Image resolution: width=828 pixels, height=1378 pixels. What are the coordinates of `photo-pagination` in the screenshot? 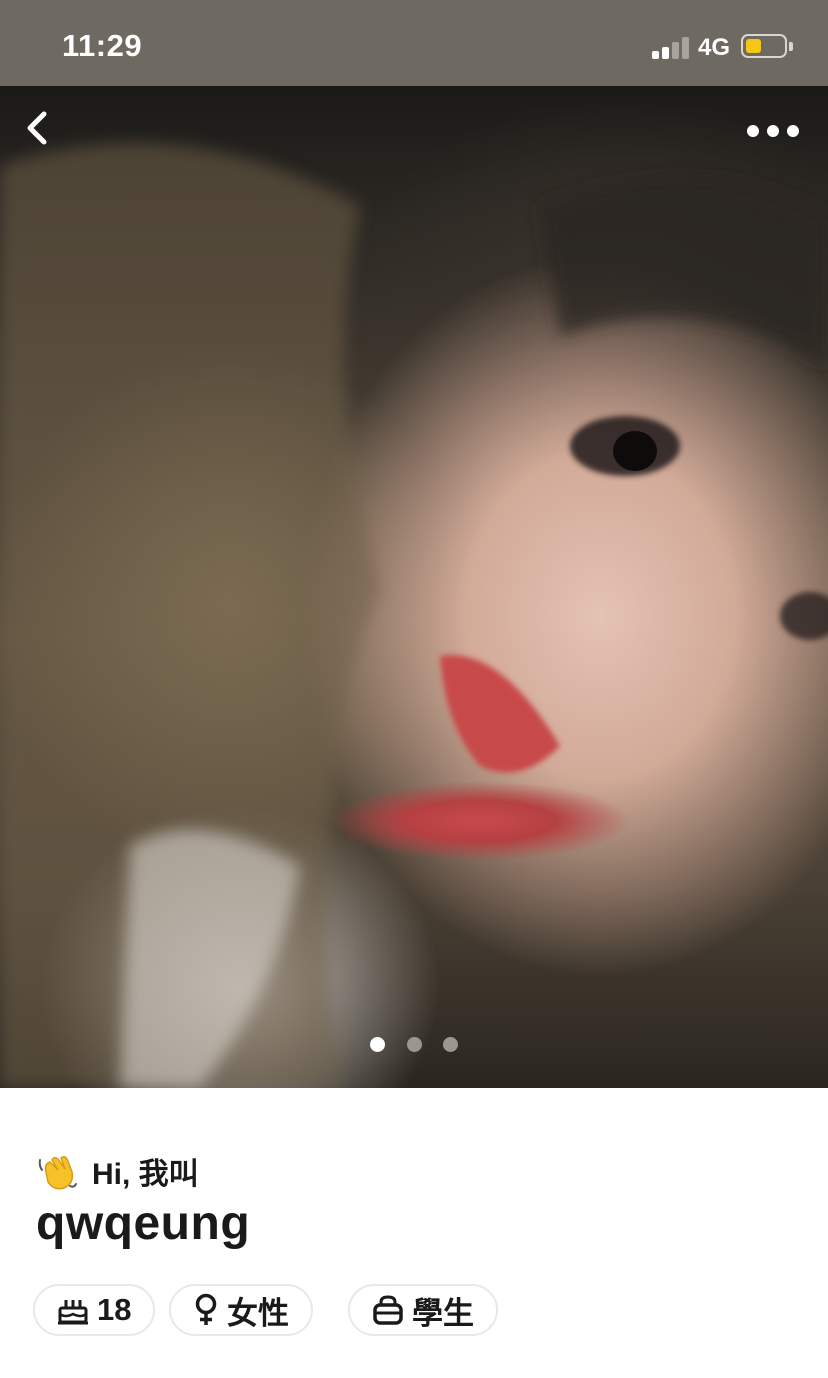 It's located at (415, 1045).